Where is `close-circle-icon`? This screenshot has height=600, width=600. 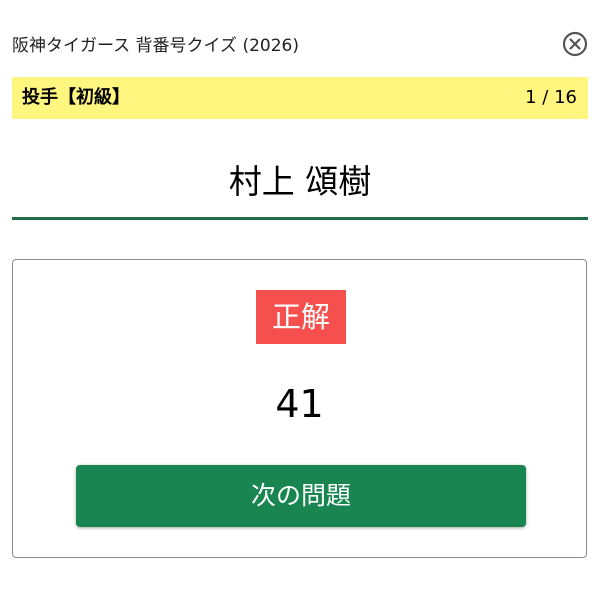
close-circle-icon is located at coordinates (575, 44).